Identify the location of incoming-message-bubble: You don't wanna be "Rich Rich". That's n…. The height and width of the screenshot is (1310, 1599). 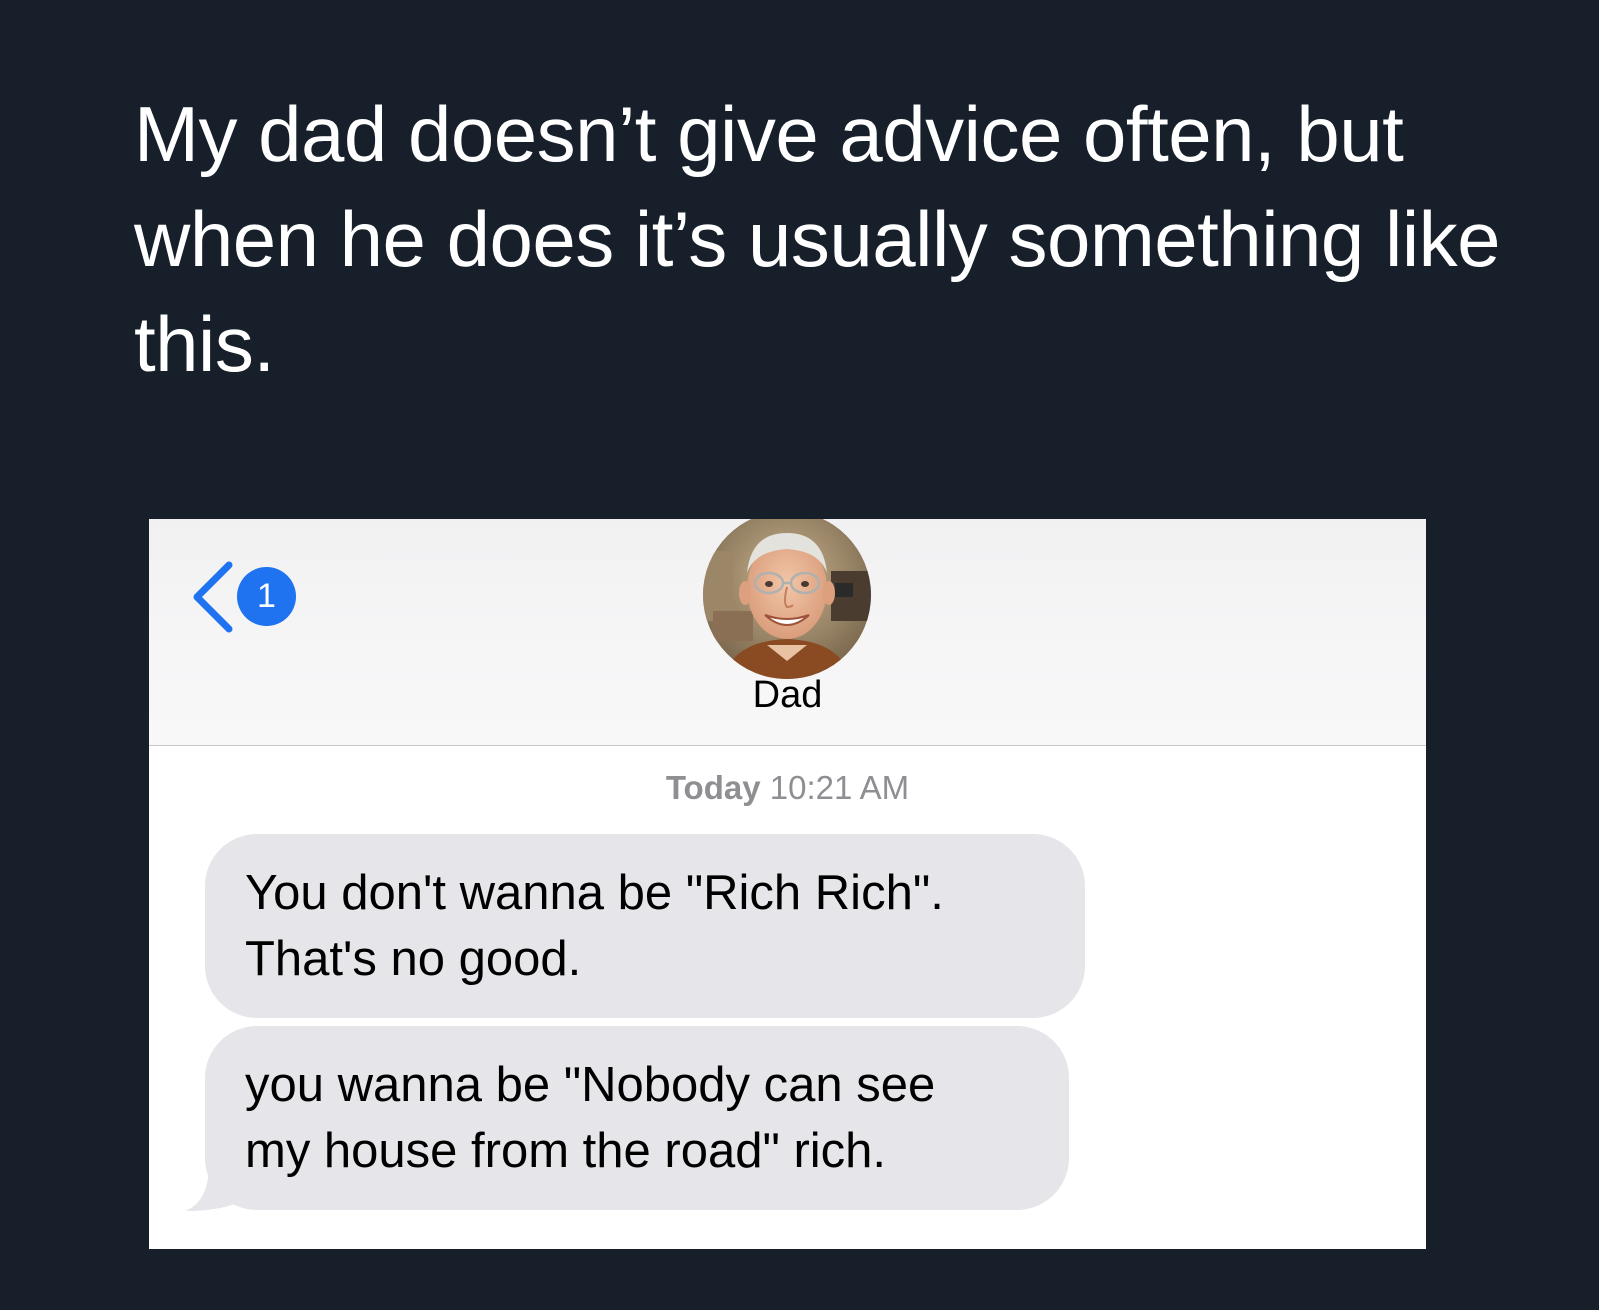
(645, 926).